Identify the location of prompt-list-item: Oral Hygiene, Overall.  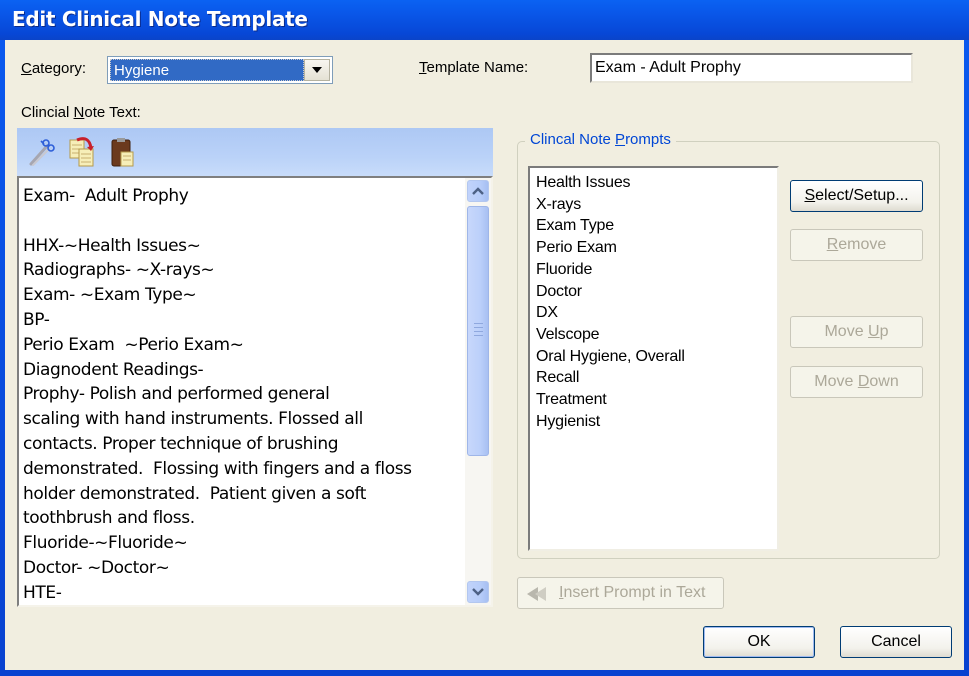
(656, 357).